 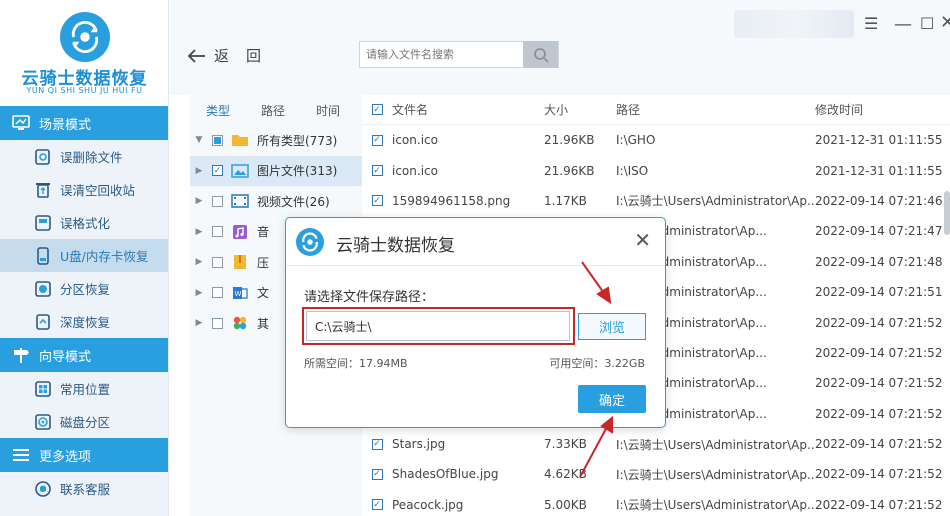 What do you see at coordinates (451, 200) in the screenshot?
I see `file-name: 159894961158.png` at bounding box center [451, 200].